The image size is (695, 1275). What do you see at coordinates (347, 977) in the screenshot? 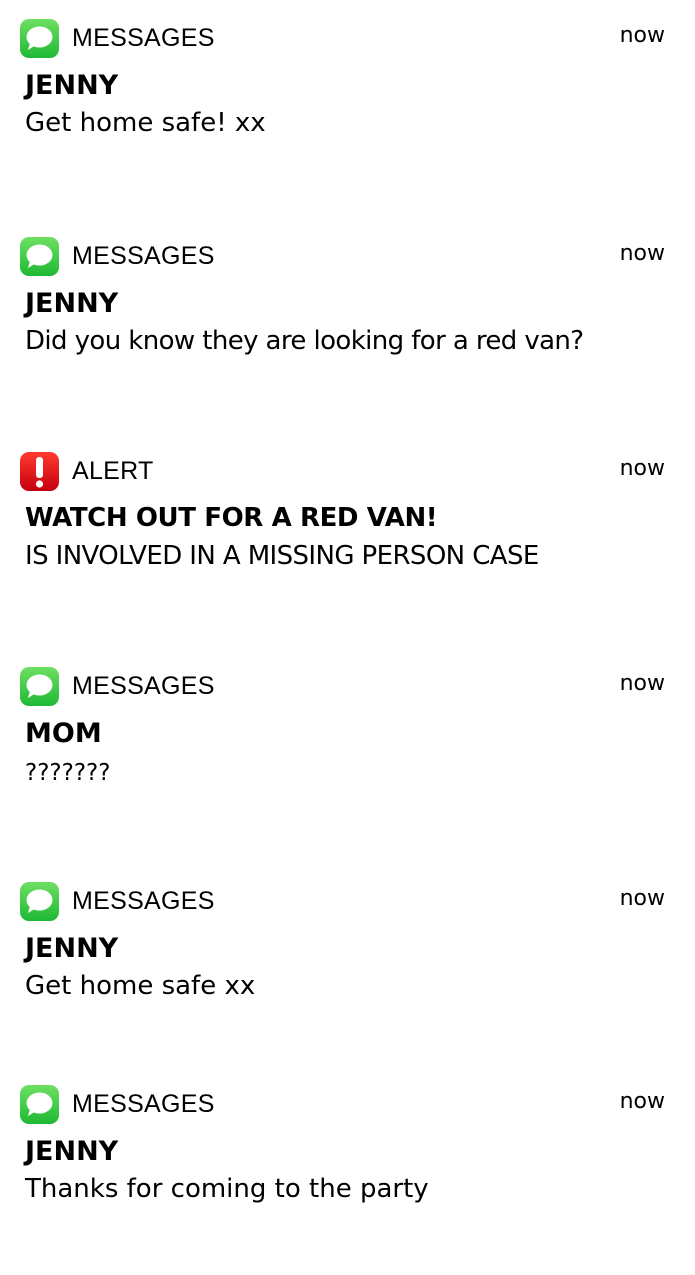
I see `notification-5: MESSAGES now JENNY Get home safe xx` at bounding box center [347, 977].